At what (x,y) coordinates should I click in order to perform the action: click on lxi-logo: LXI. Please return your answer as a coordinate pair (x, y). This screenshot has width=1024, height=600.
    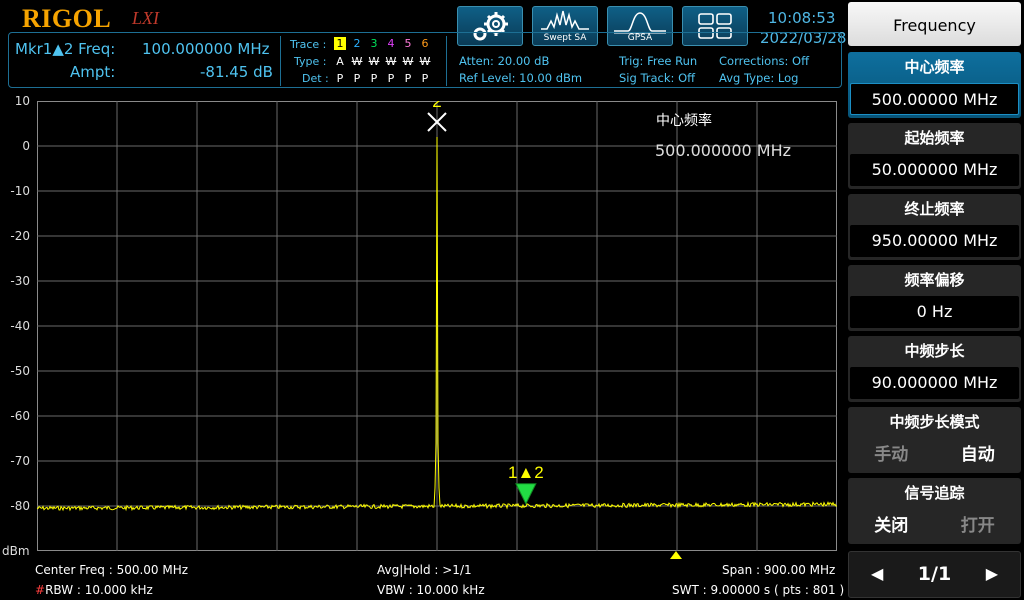
    Looking at the image, I should click on (145, 18).